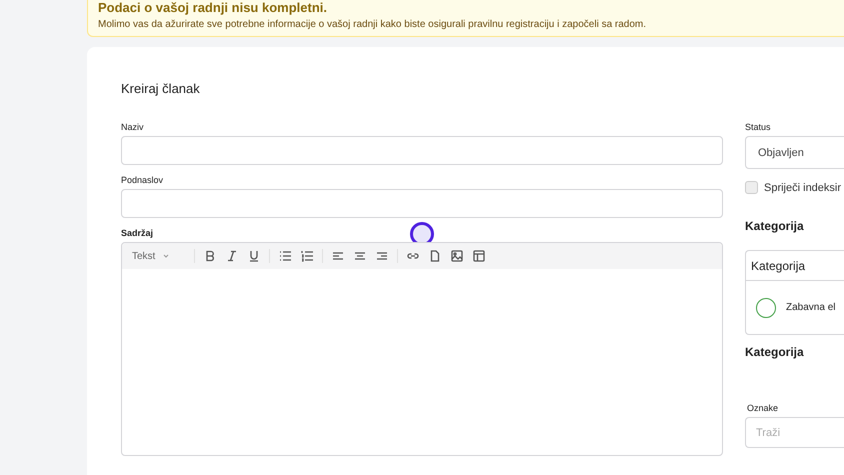  What do you see at coordinates (285, 256) in the screenshot?
I see `bullet-list-icon` at bounding box center [285, 256].